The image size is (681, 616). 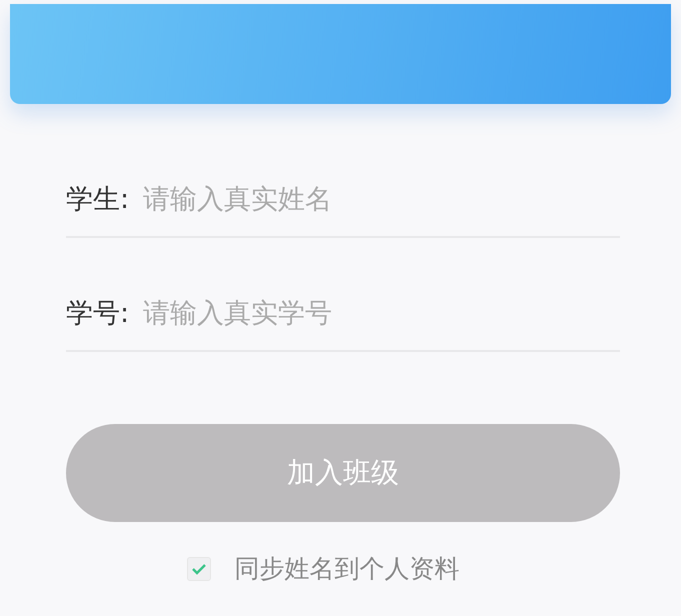 I want to click on field-label: 学生:, so click(x=98, y=200).